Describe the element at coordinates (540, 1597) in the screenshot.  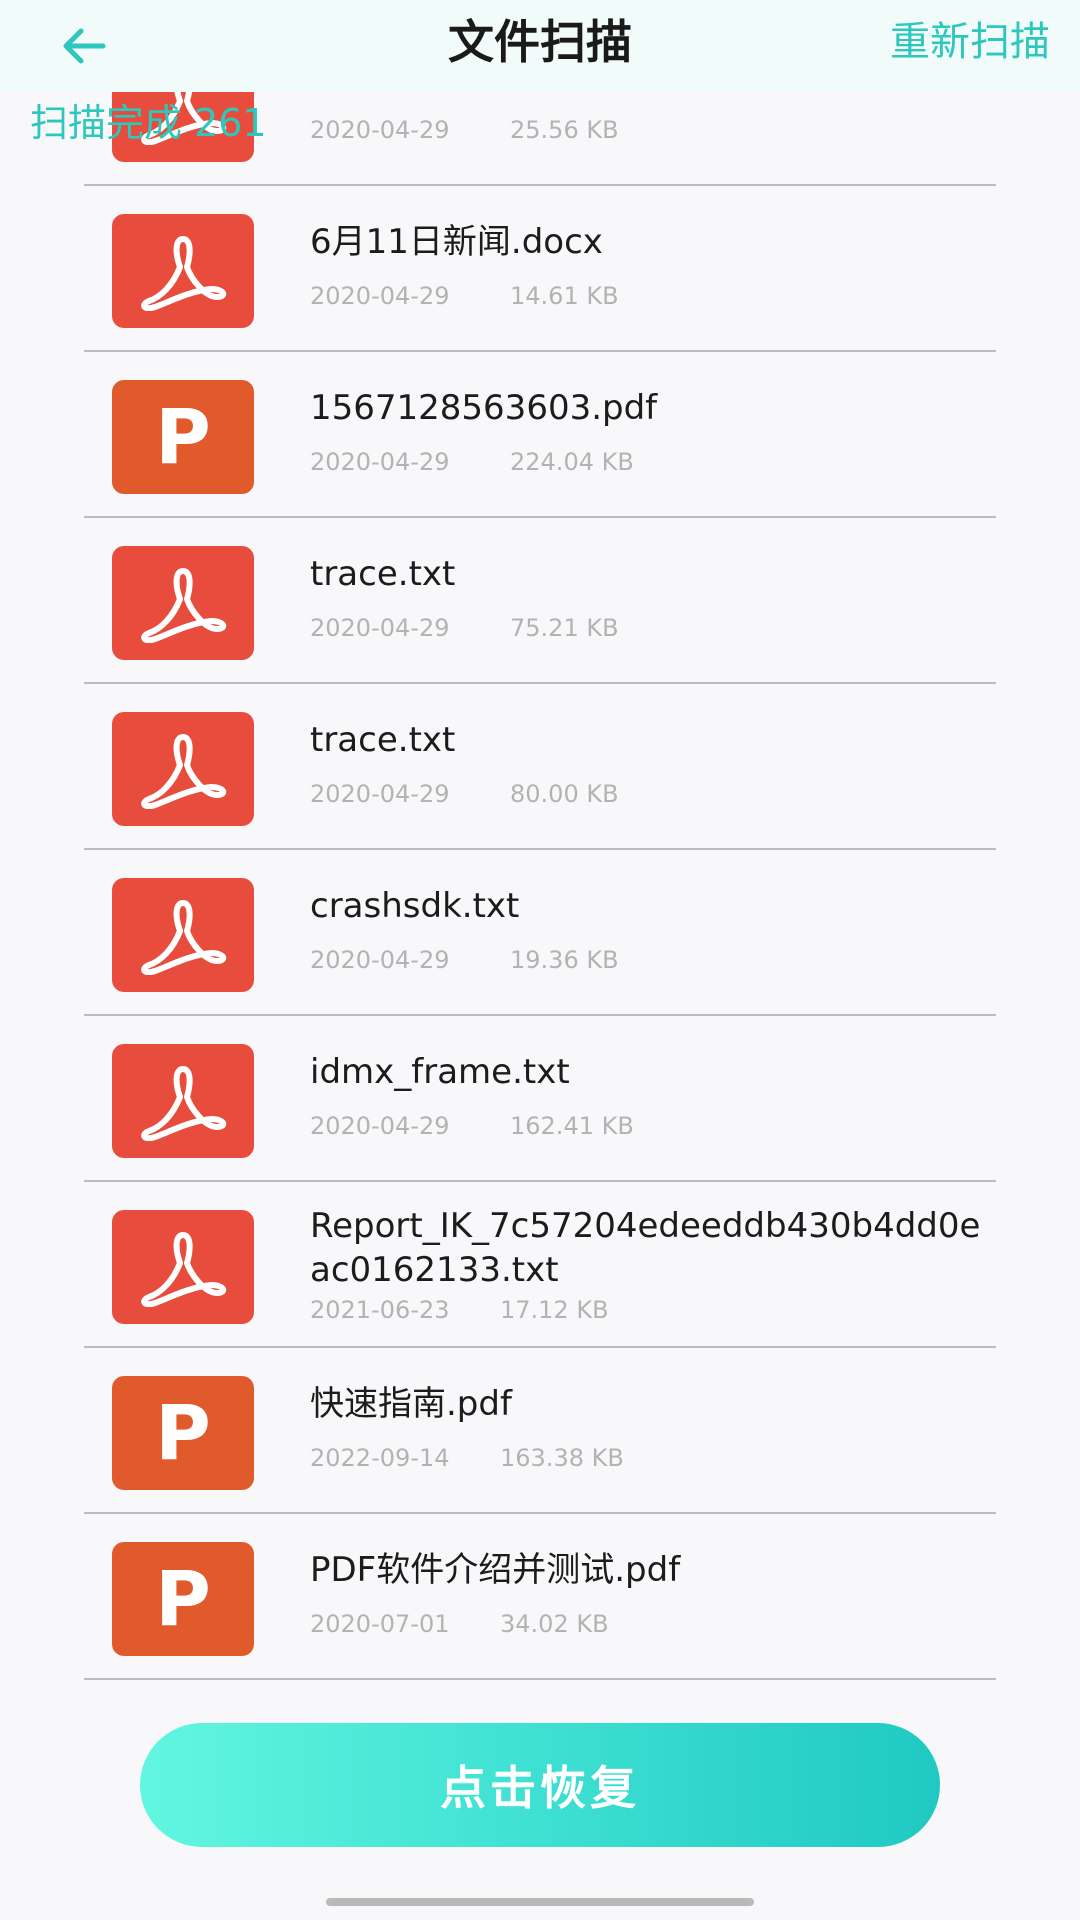
I see `list-item: P PDF软件介绍并测试.pdf 2020-07-01 34.02 KB` at that location.